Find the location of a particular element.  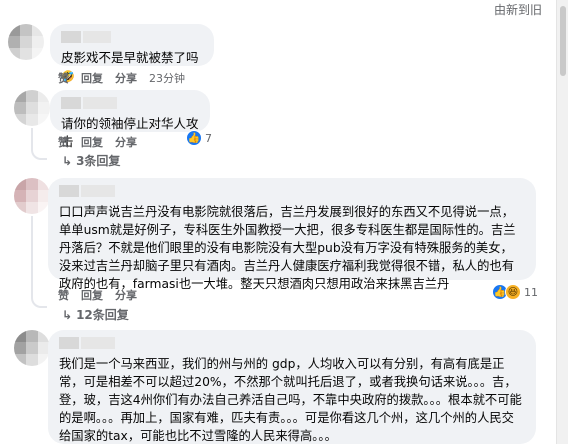

reaction-summary: 👍 😆 11 is located at coordinates (515, 292).